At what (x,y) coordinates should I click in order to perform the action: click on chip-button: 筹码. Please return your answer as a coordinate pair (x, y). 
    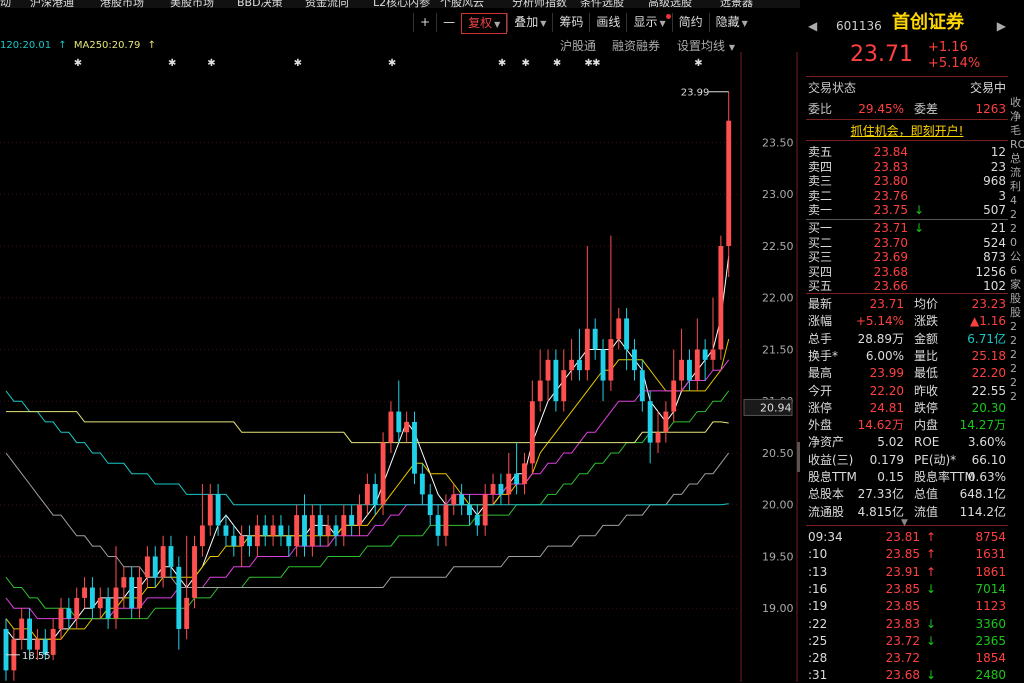
    Looking at the image, I should click on (570, 22).